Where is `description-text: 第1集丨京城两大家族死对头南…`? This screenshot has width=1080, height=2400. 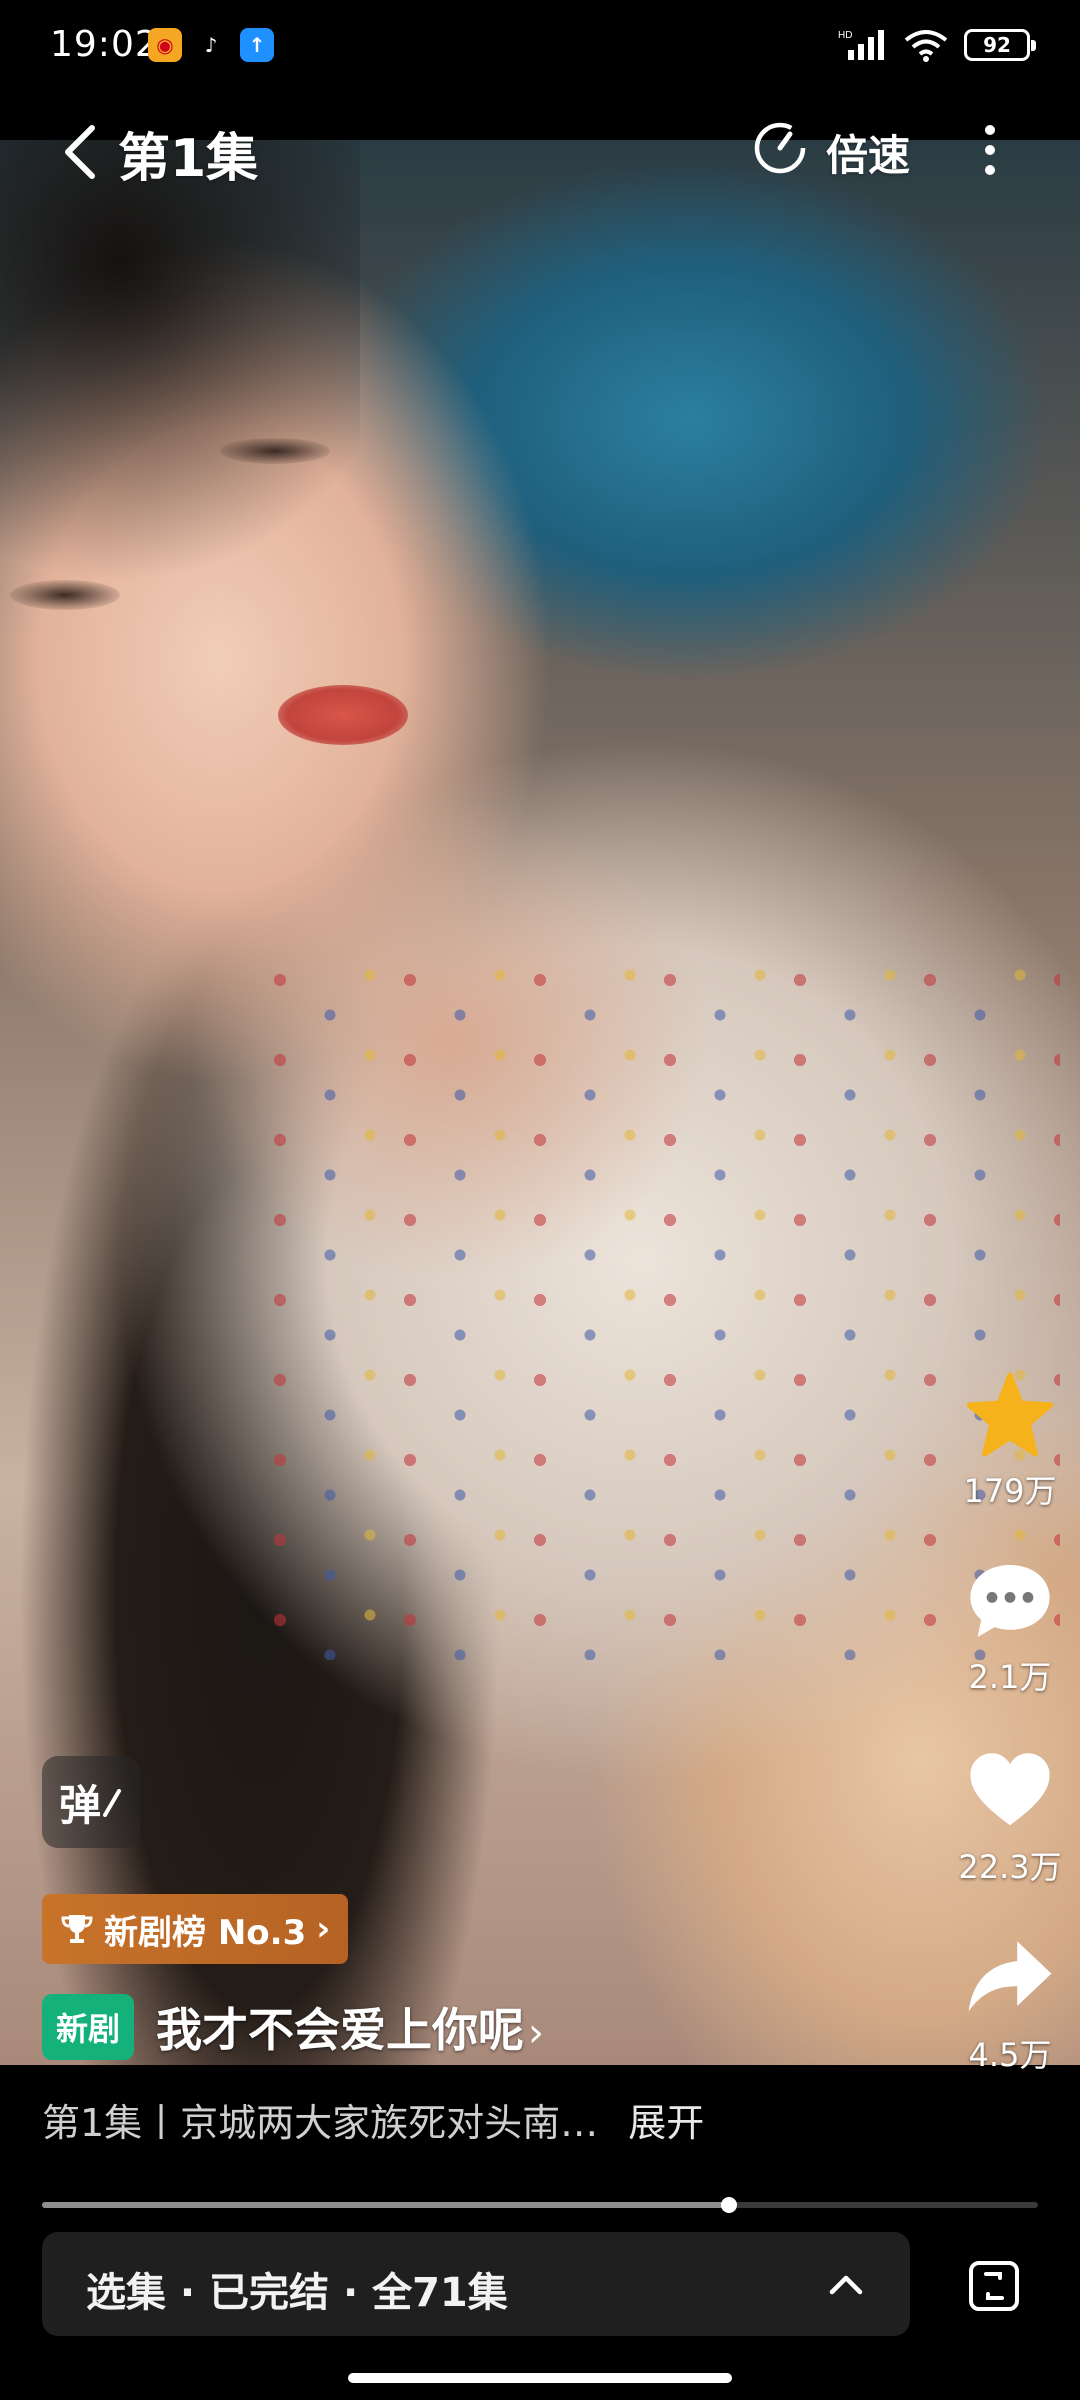 description-text: 第1集丨京城两大家族死对头南… is located at coordinates (320, 2123).